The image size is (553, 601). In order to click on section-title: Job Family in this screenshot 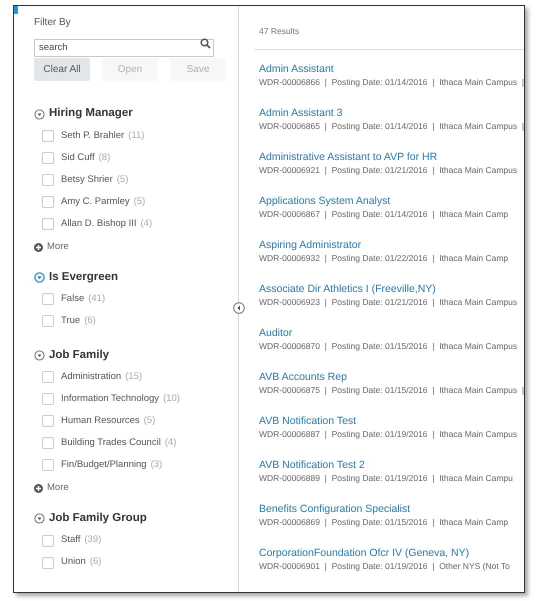, I will do `click(79, 355)`.